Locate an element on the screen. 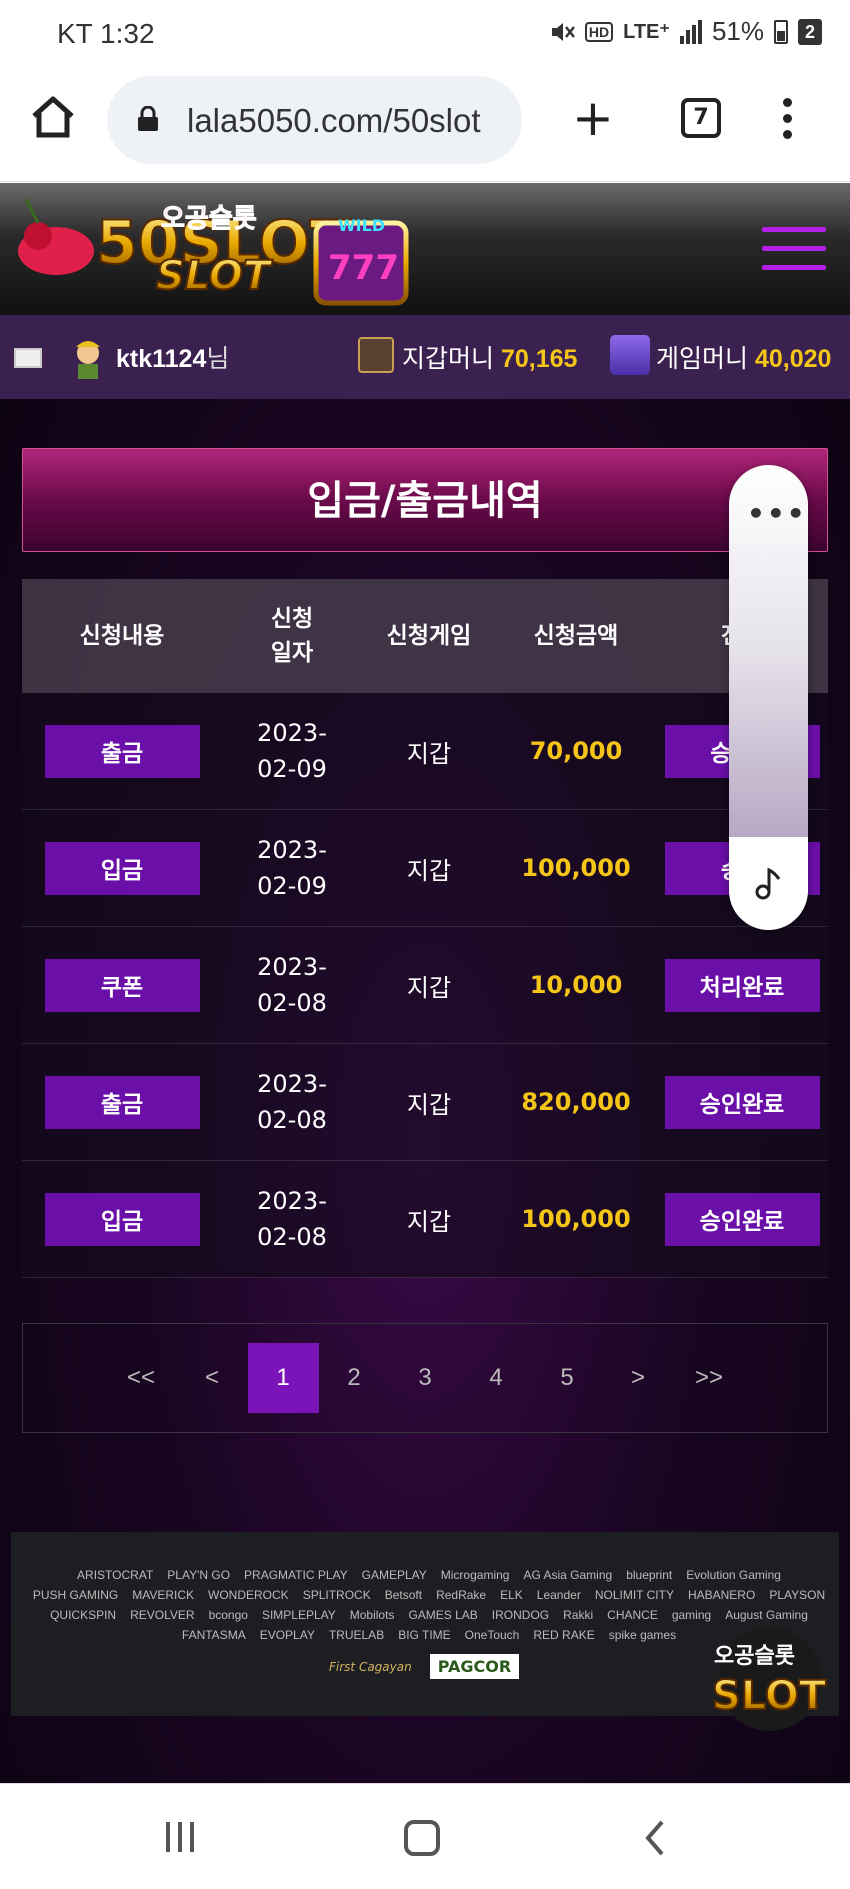  floating-logo: 오공슬롯 SLOT is located at coordinates (770, 1673).